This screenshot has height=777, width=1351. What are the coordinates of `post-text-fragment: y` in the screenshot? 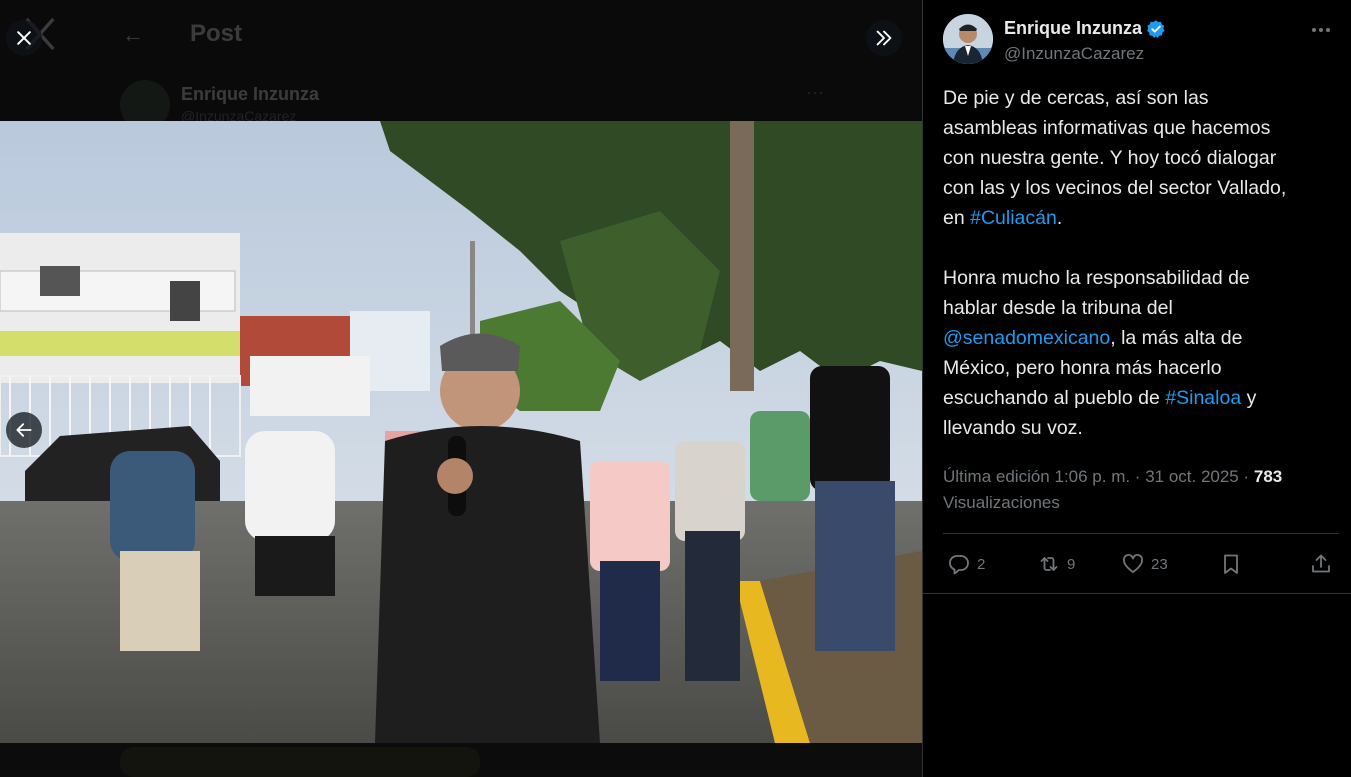 It's located at (1249, 398).